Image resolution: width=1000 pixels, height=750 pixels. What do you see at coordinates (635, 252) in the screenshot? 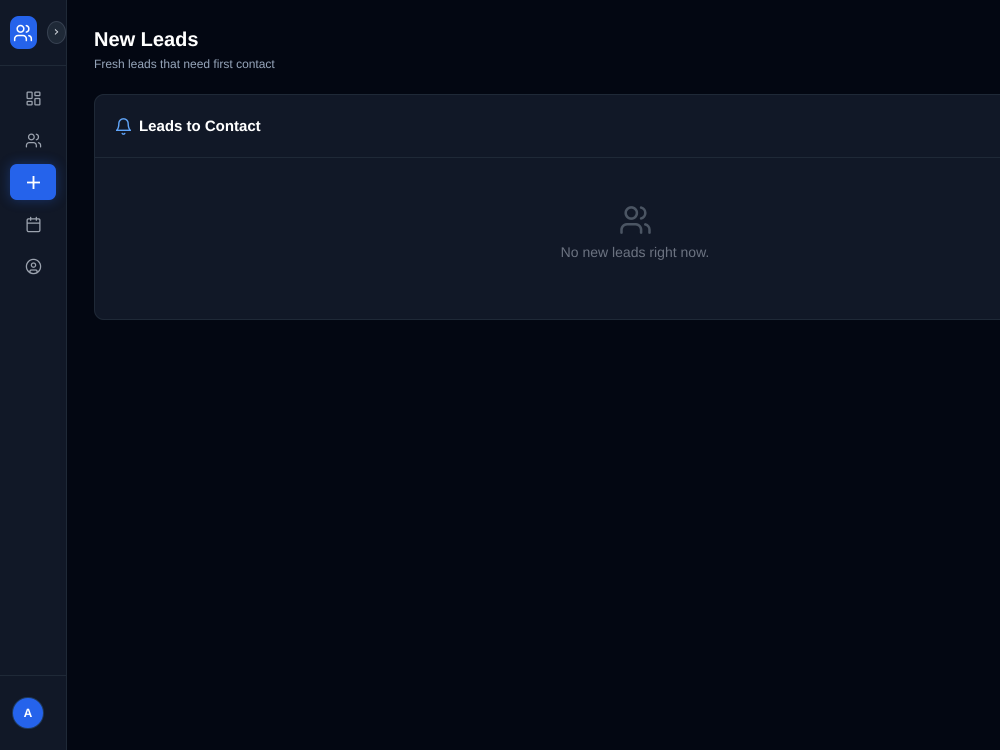
I see `empty-state-message: No new leads right now.` at bounding box center [635, 252].